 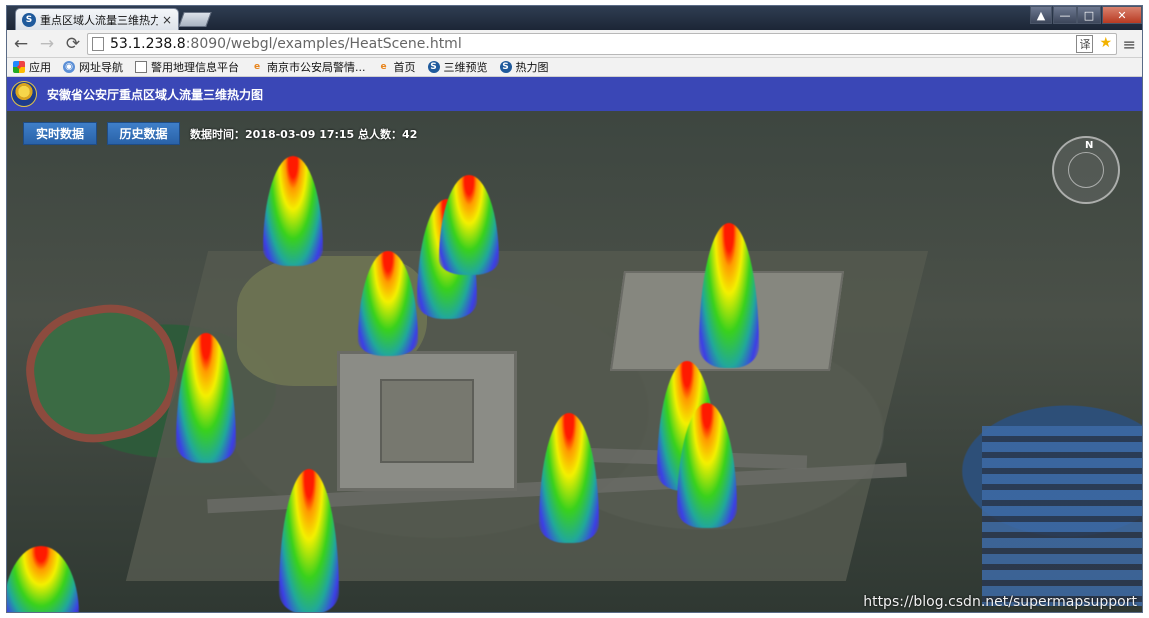 I want to click on bookmark-apps: 应用, so click(x=32, y=67).